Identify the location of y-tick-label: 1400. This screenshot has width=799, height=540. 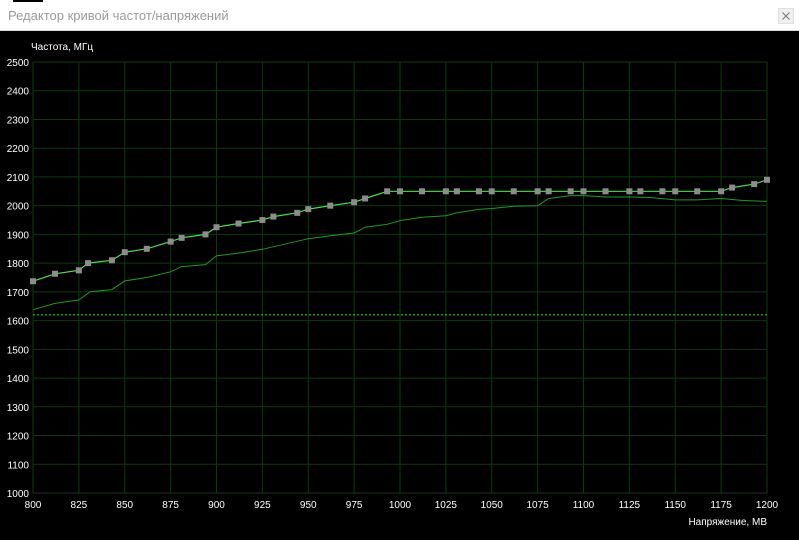
(18, 379).